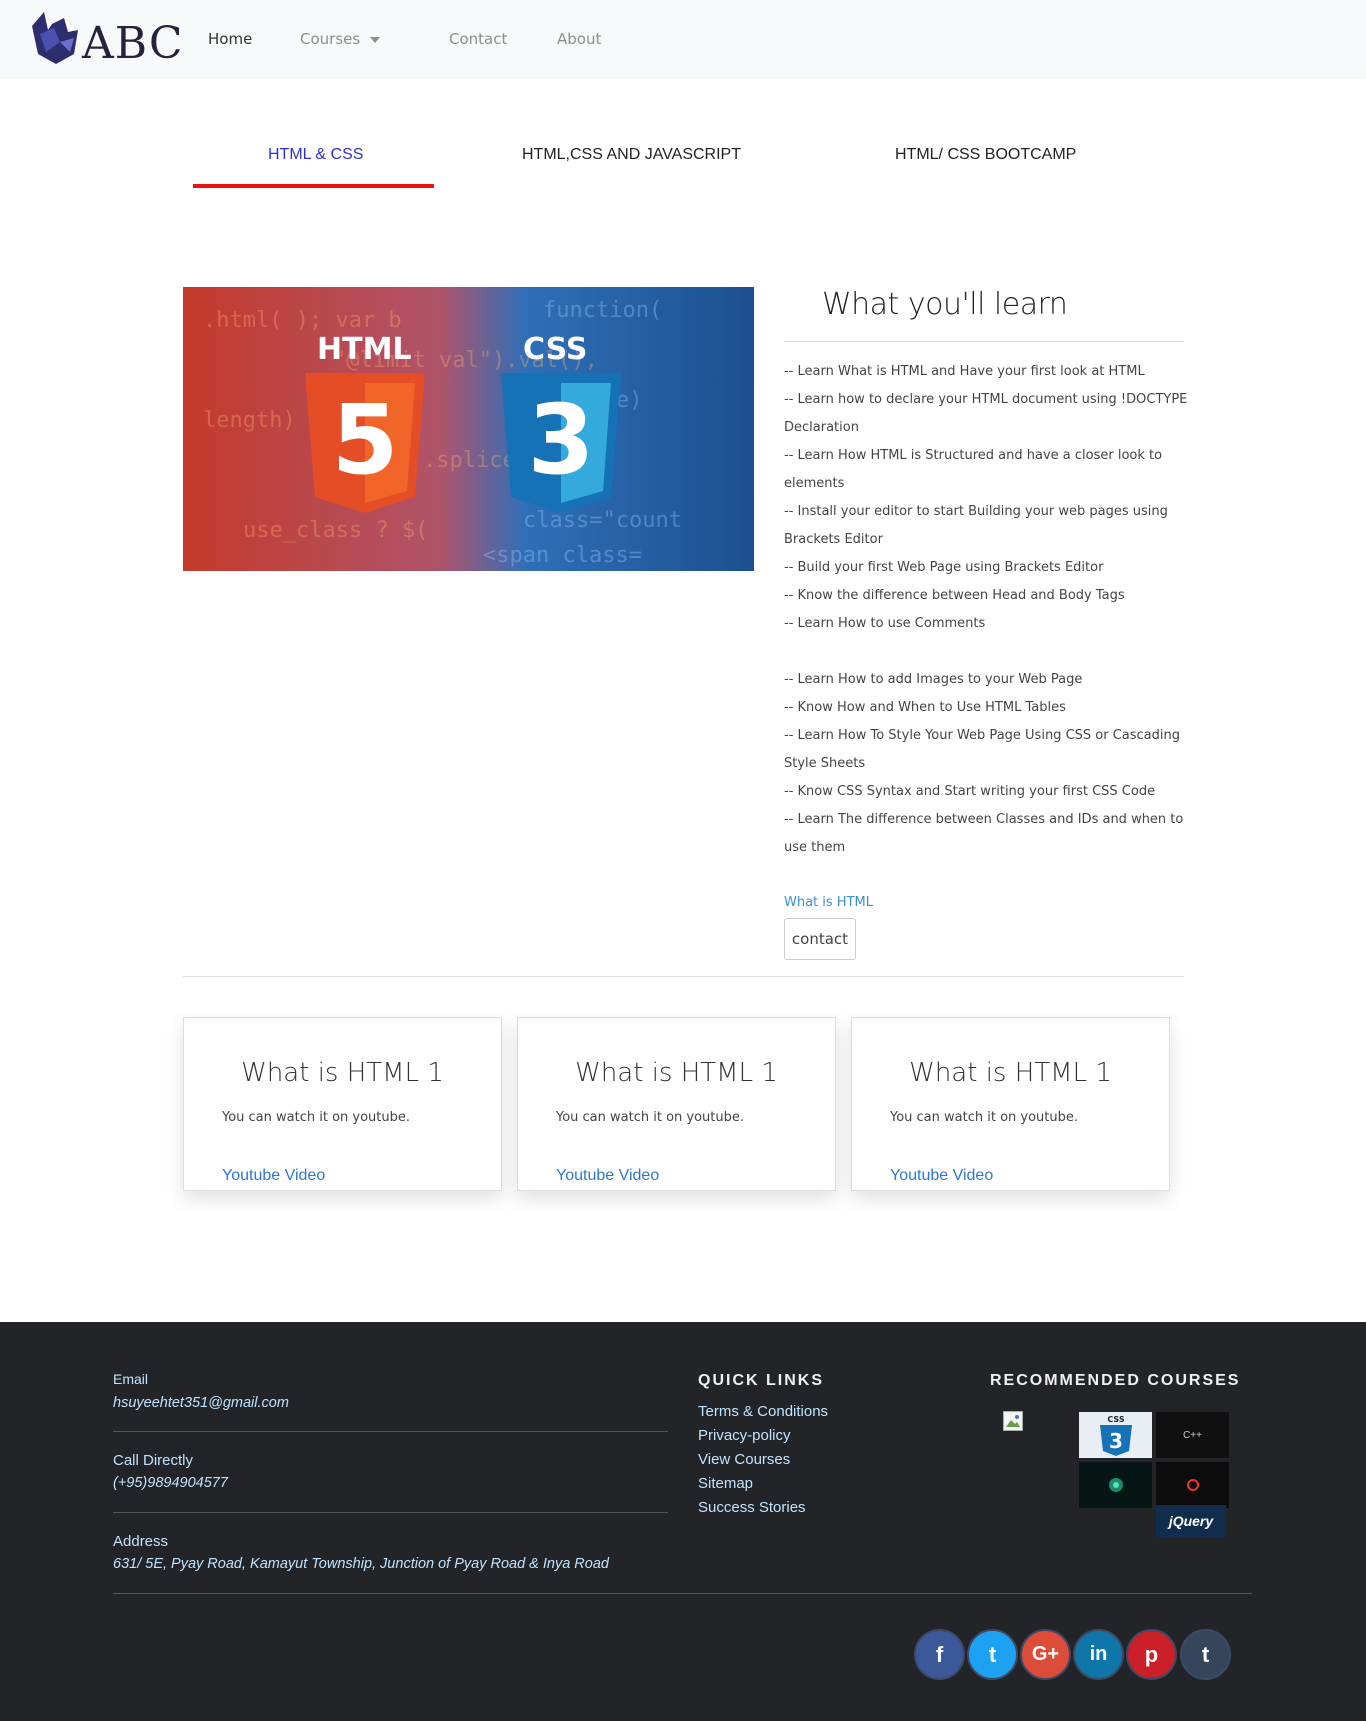  What do you see at coordinates (170, 1483) in the screenshot?
I see `phone-value: (+95)9894904577` at bounding box center [170, 1483].